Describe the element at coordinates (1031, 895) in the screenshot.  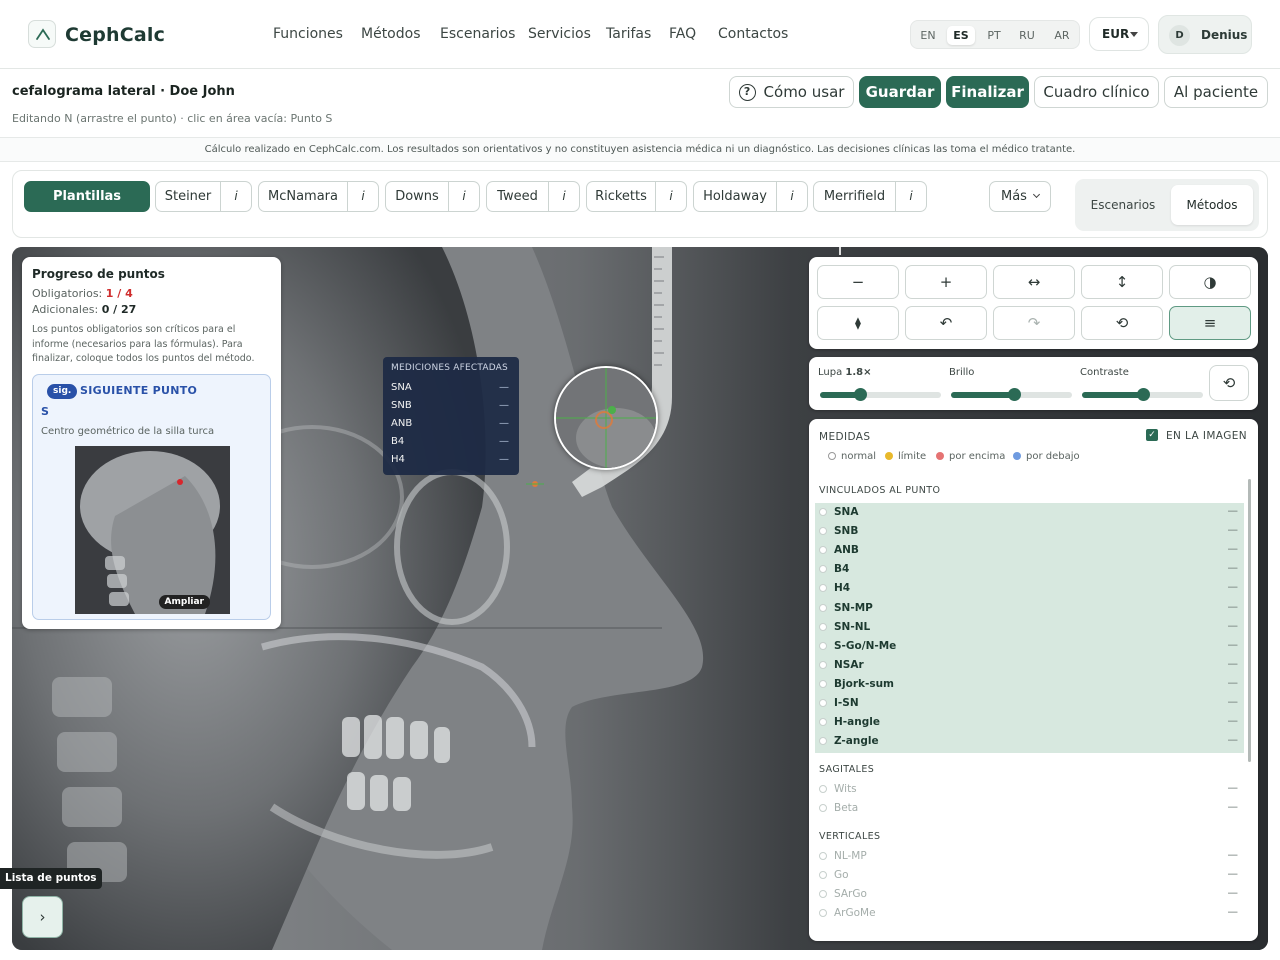
I see `measure-row: SArGo —` at that location.